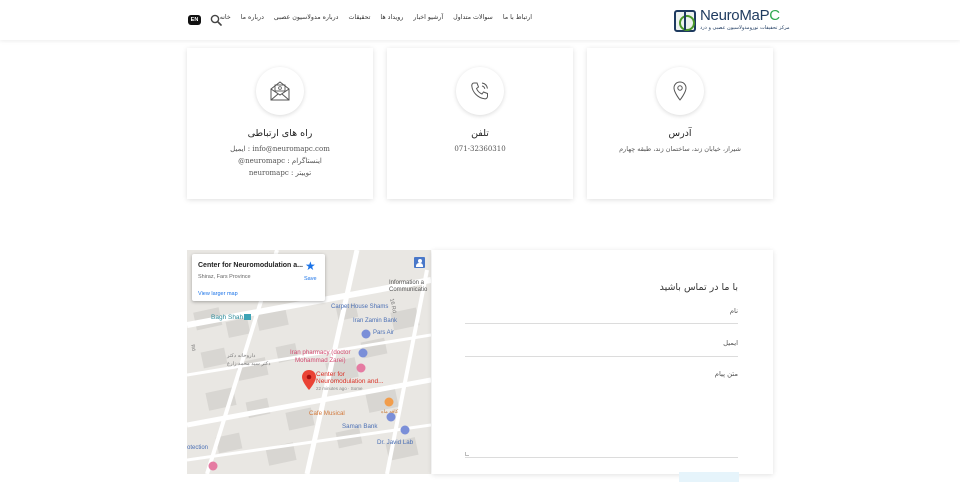  I want to click on park-poi-icon, so click(247, 317).